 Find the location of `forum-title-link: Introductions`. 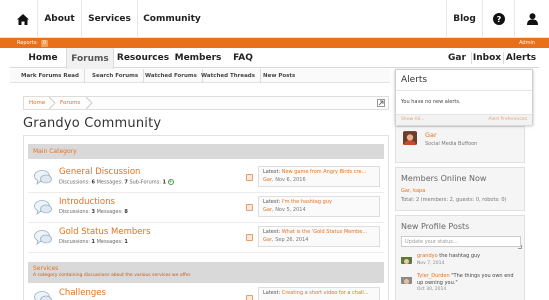

forum-title-link: Introductions is located at coordinates (87, 202).